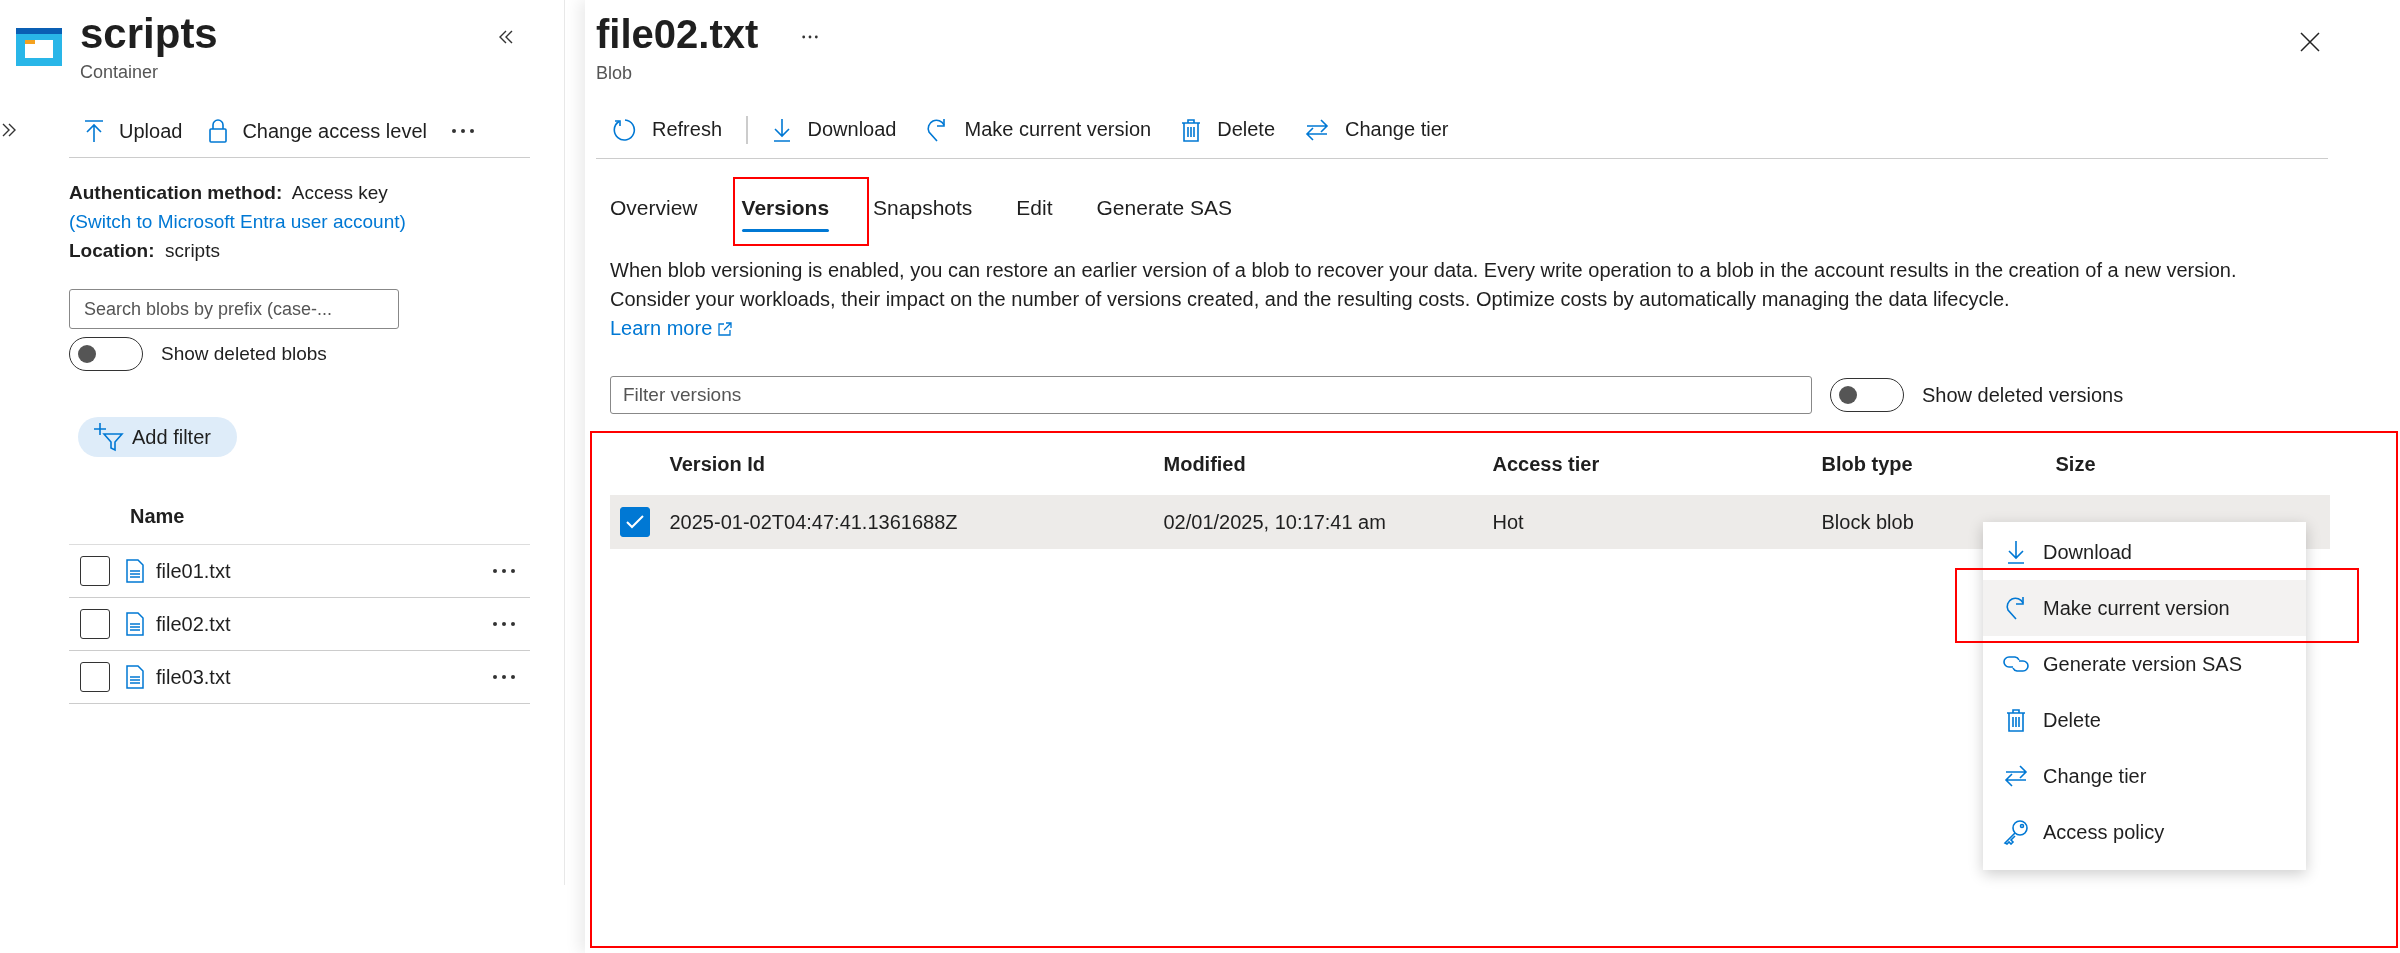 Image resolution: width=2400 pixels, height=953 pixels. I want to click on key-icon, so click(2016, 832).